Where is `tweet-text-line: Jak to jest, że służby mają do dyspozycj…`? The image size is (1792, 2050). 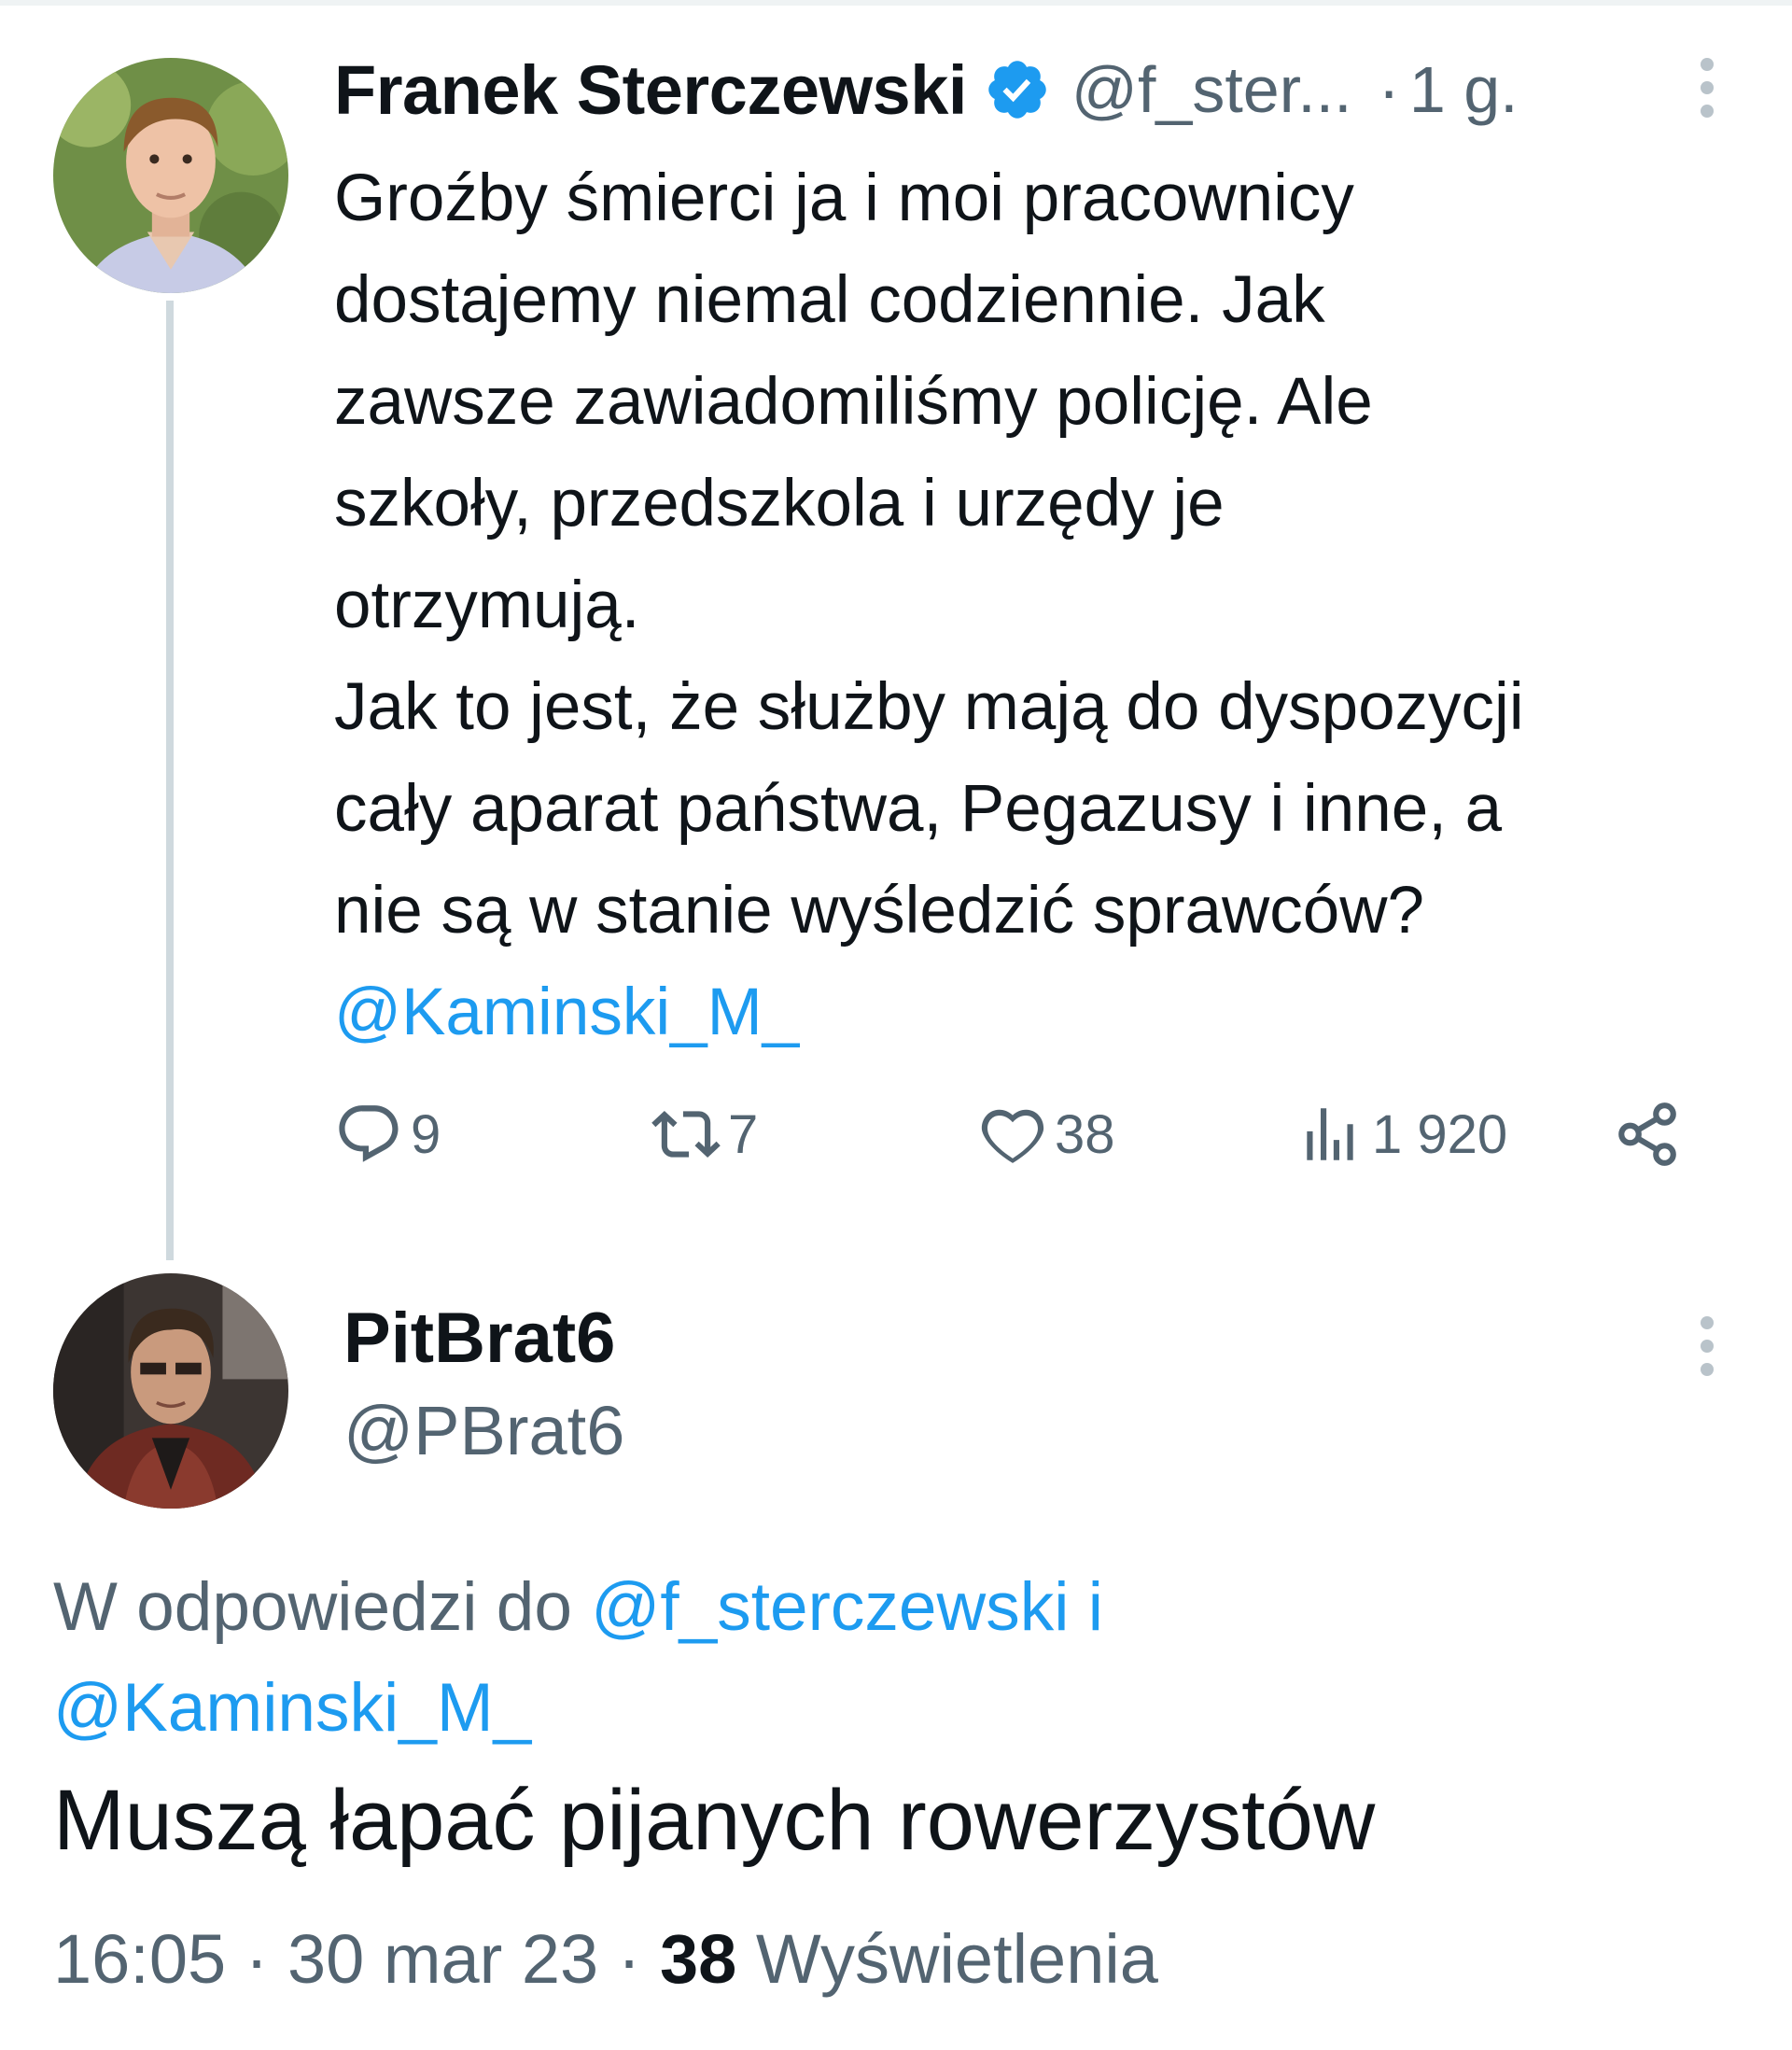
tweet-text-line: Jak to jest, że służby mają do dyspozycj… is located at coordinates (929, 707).